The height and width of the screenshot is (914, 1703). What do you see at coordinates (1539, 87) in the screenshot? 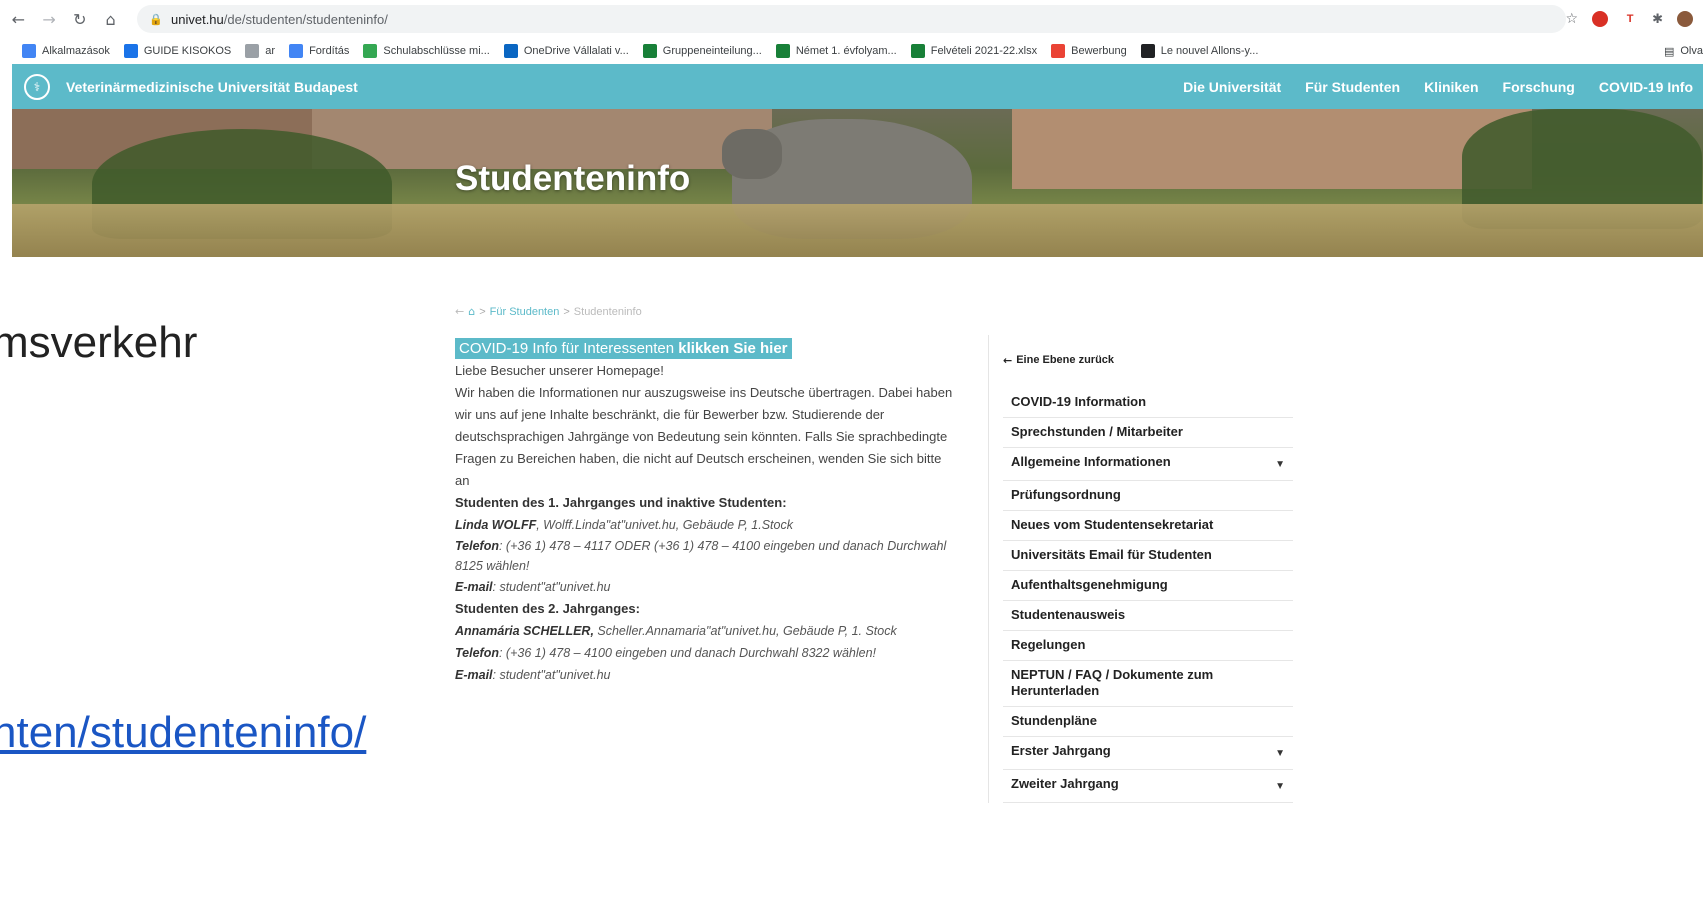
I see `nav-forschung: Forschung` at bounding box center [1539, 87].